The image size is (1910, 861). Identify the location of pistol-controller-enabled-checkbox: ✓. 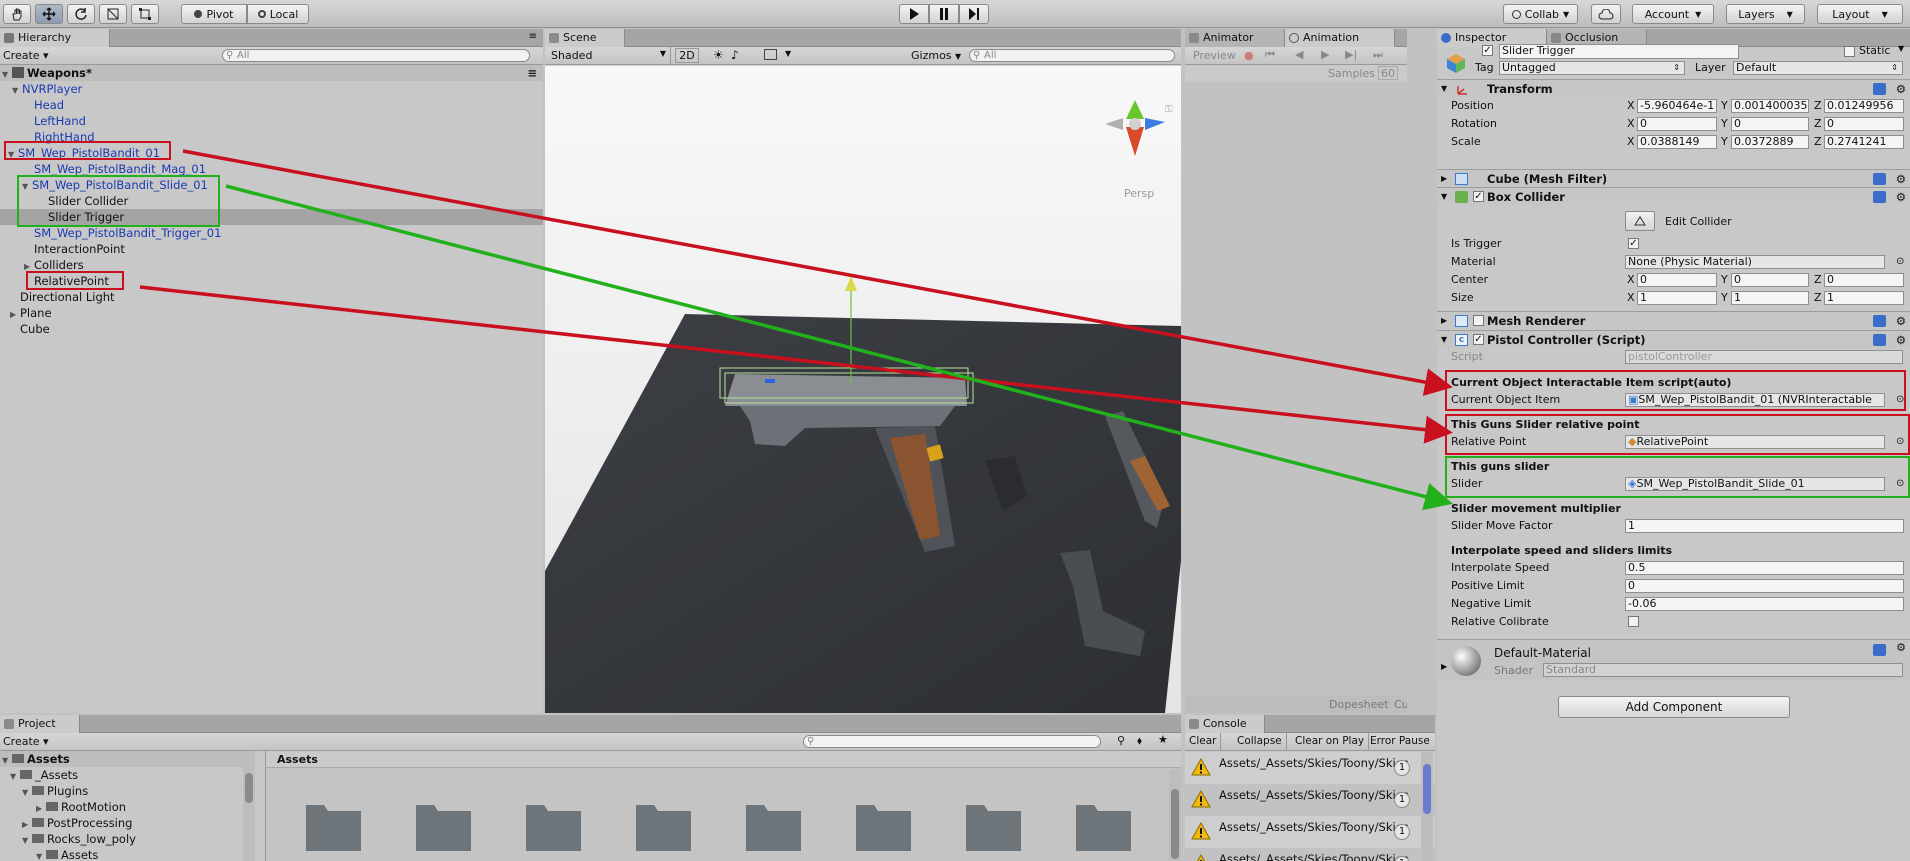
(1478, 339).